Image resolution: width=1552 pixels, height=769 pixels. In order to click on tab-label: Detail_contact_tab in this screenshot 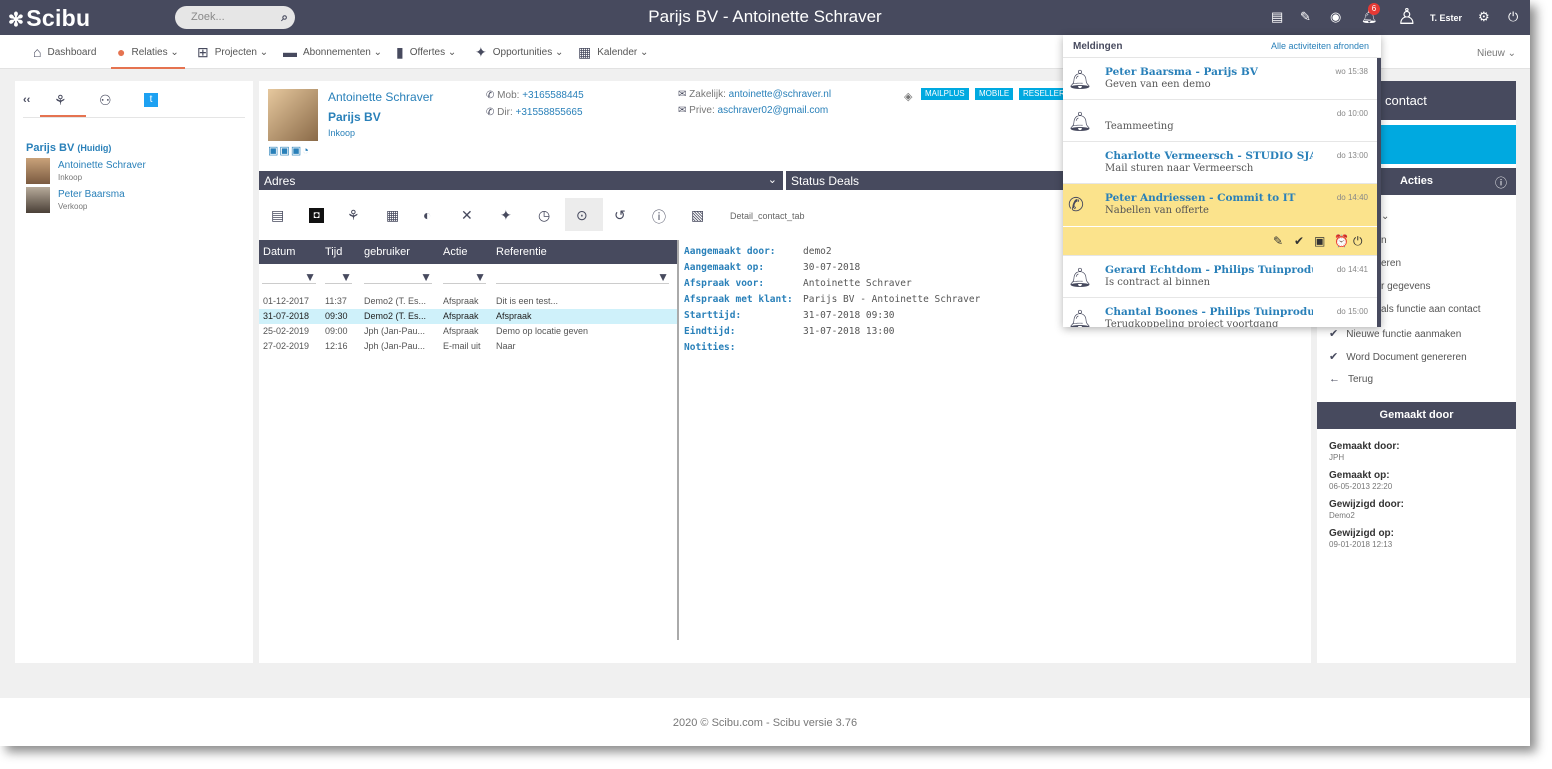, I will do `click(767, 216)`.